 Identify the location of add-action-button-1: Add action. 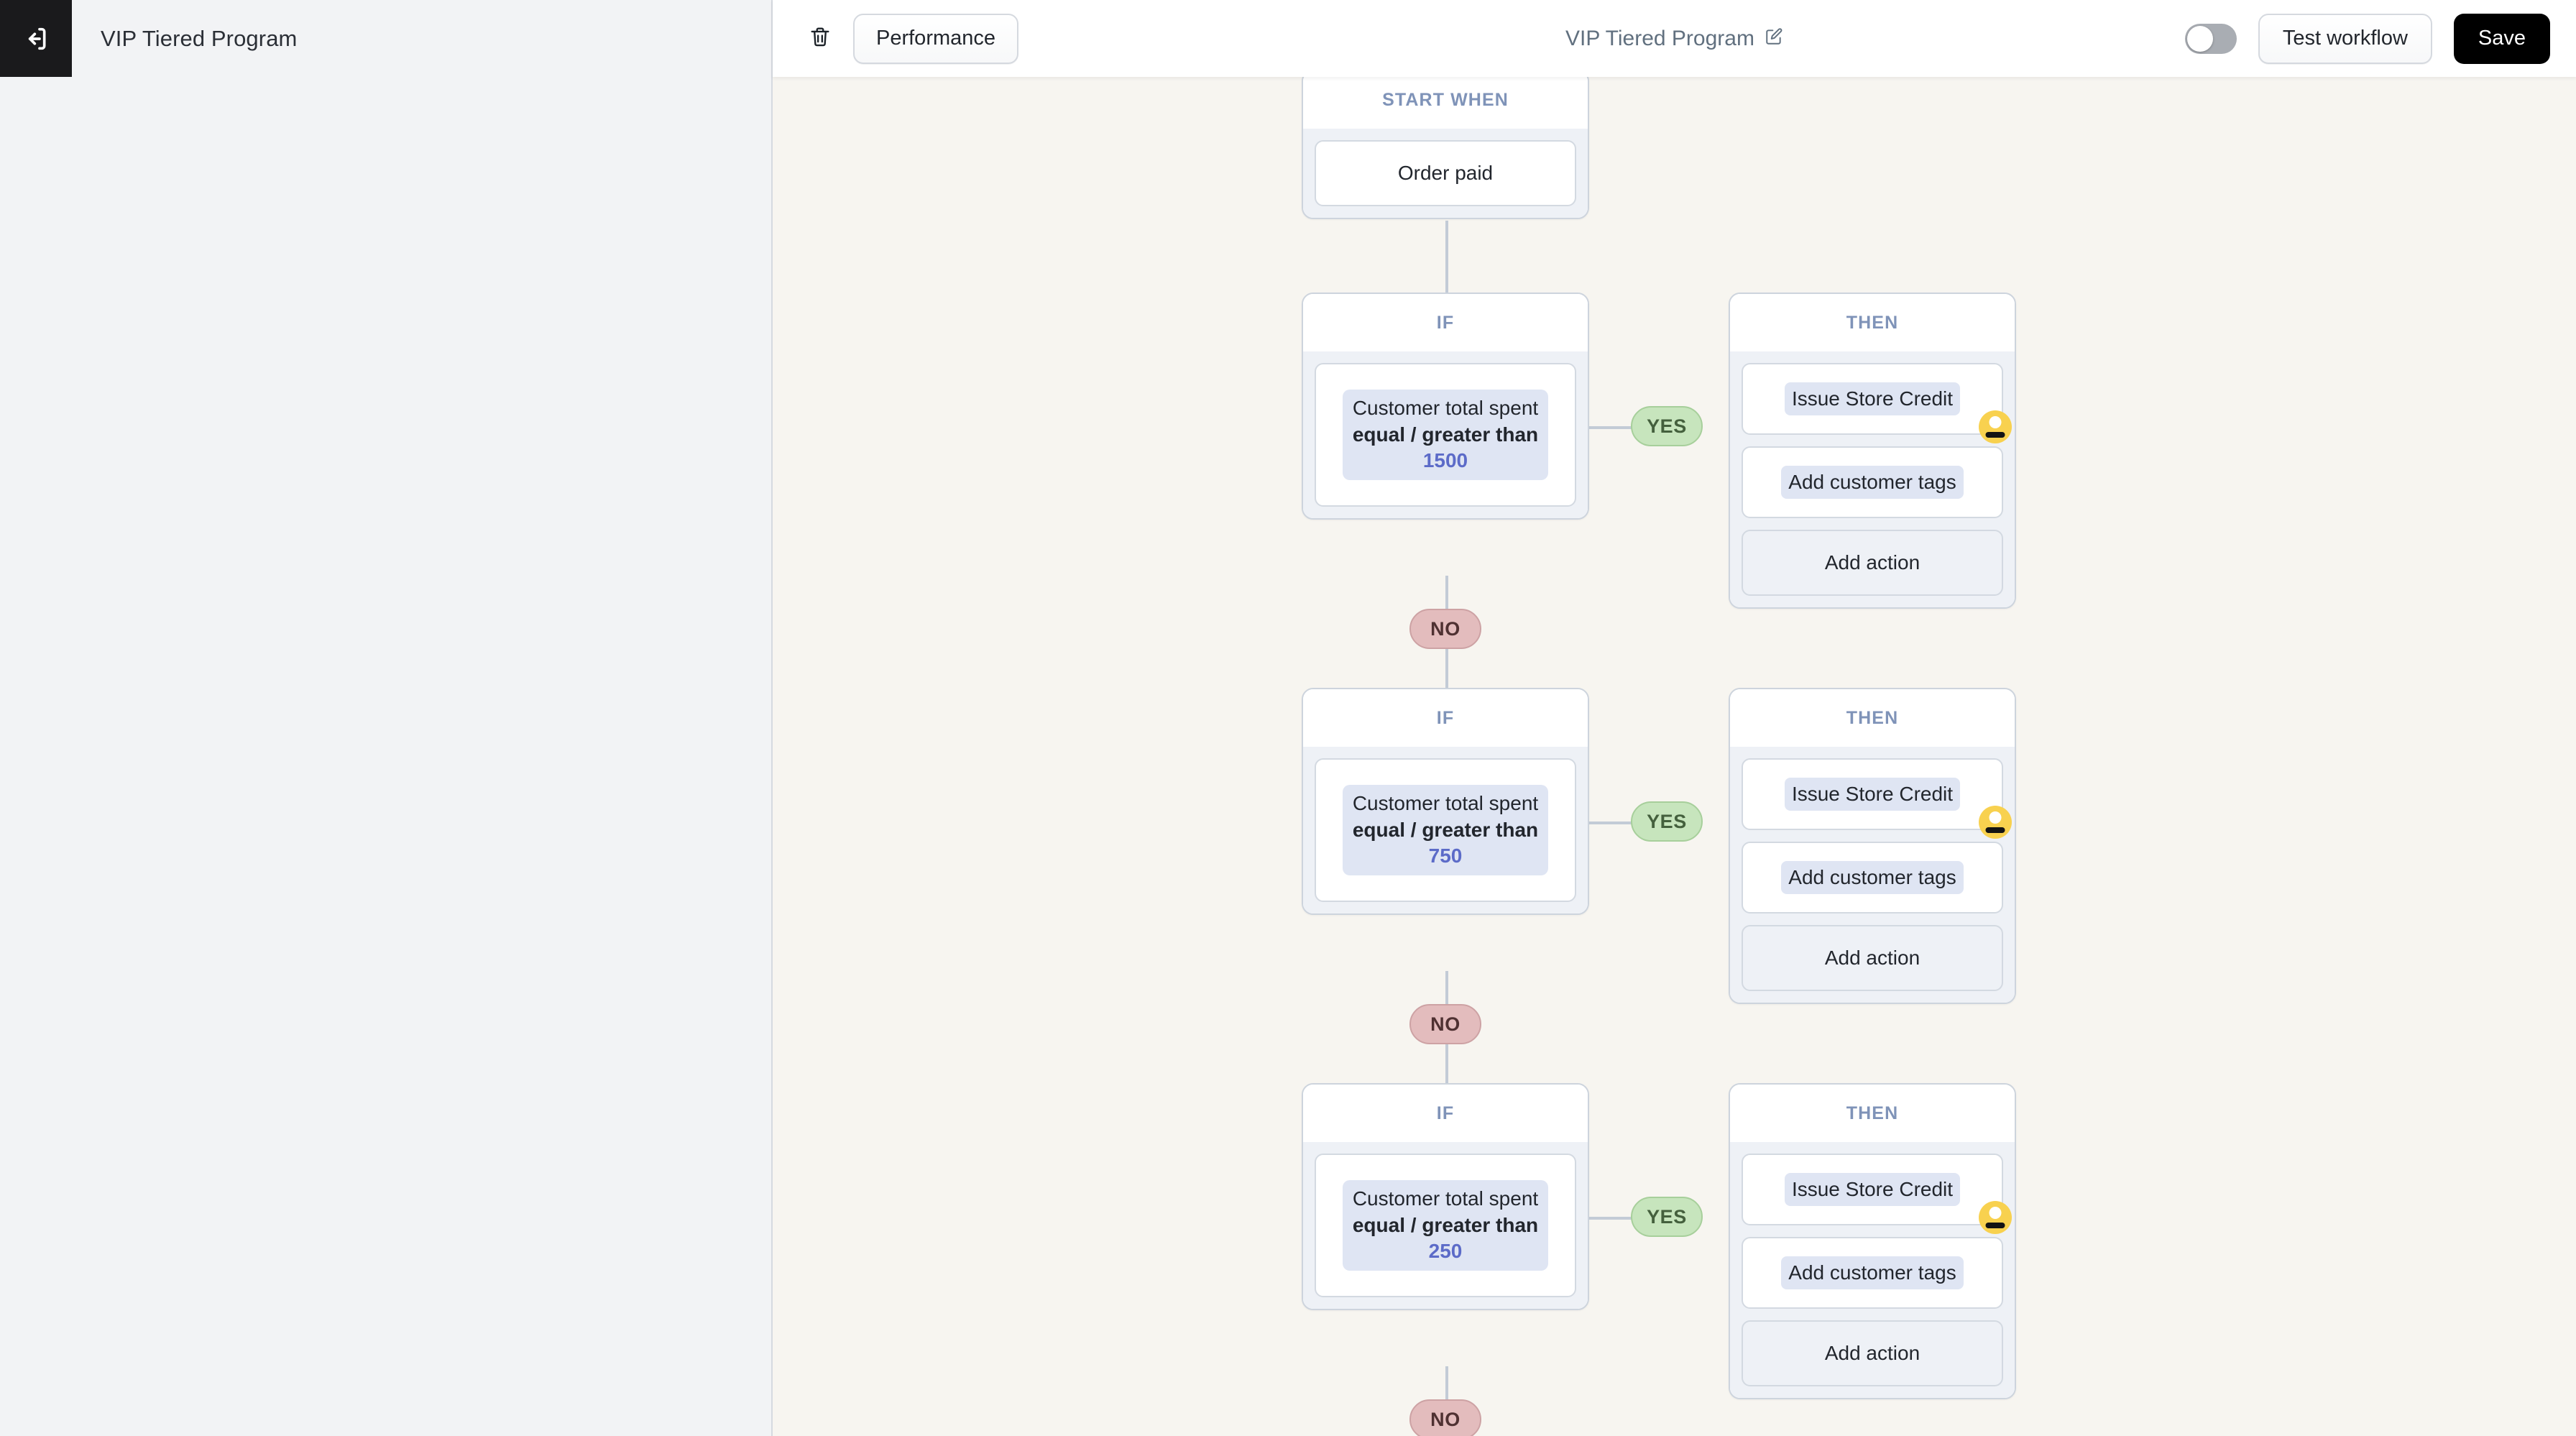
(1872, 563).